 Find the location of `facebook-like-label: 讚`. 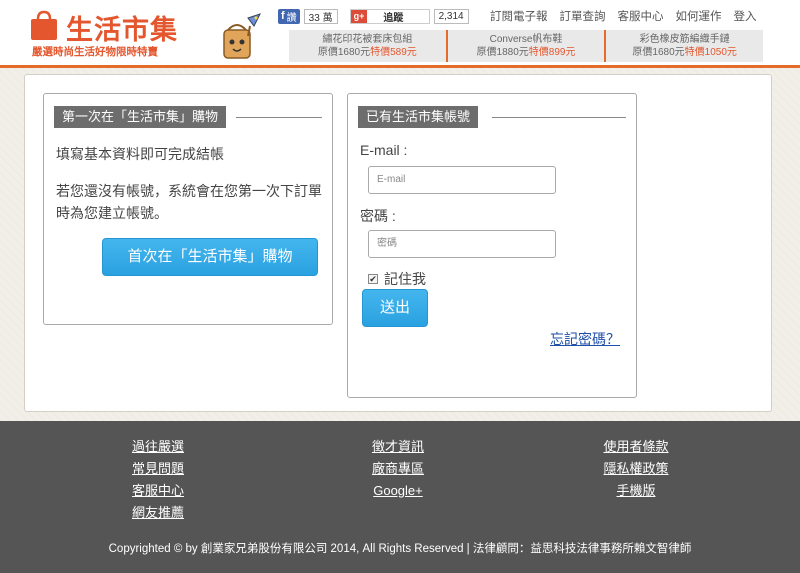

facebook-like-label: 讚 is located at coordinates (291, 18).